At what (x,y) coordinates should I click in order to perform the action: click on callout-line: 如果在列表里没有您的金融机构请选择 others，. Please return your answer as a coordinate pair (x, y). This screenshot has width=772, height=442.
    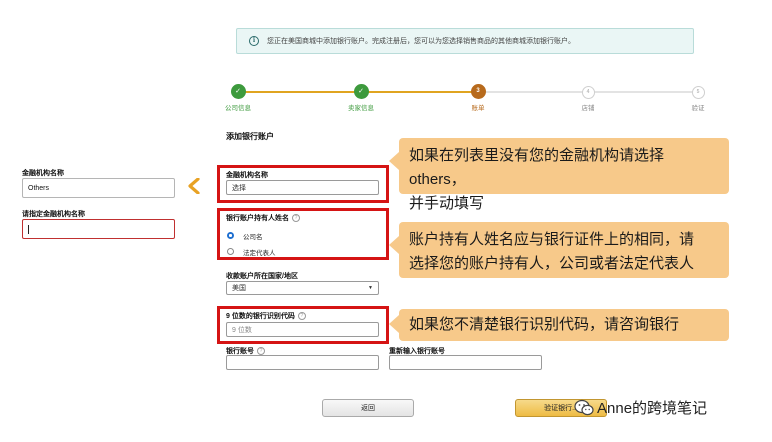
    Looking at the image, I should click on (537, 167).